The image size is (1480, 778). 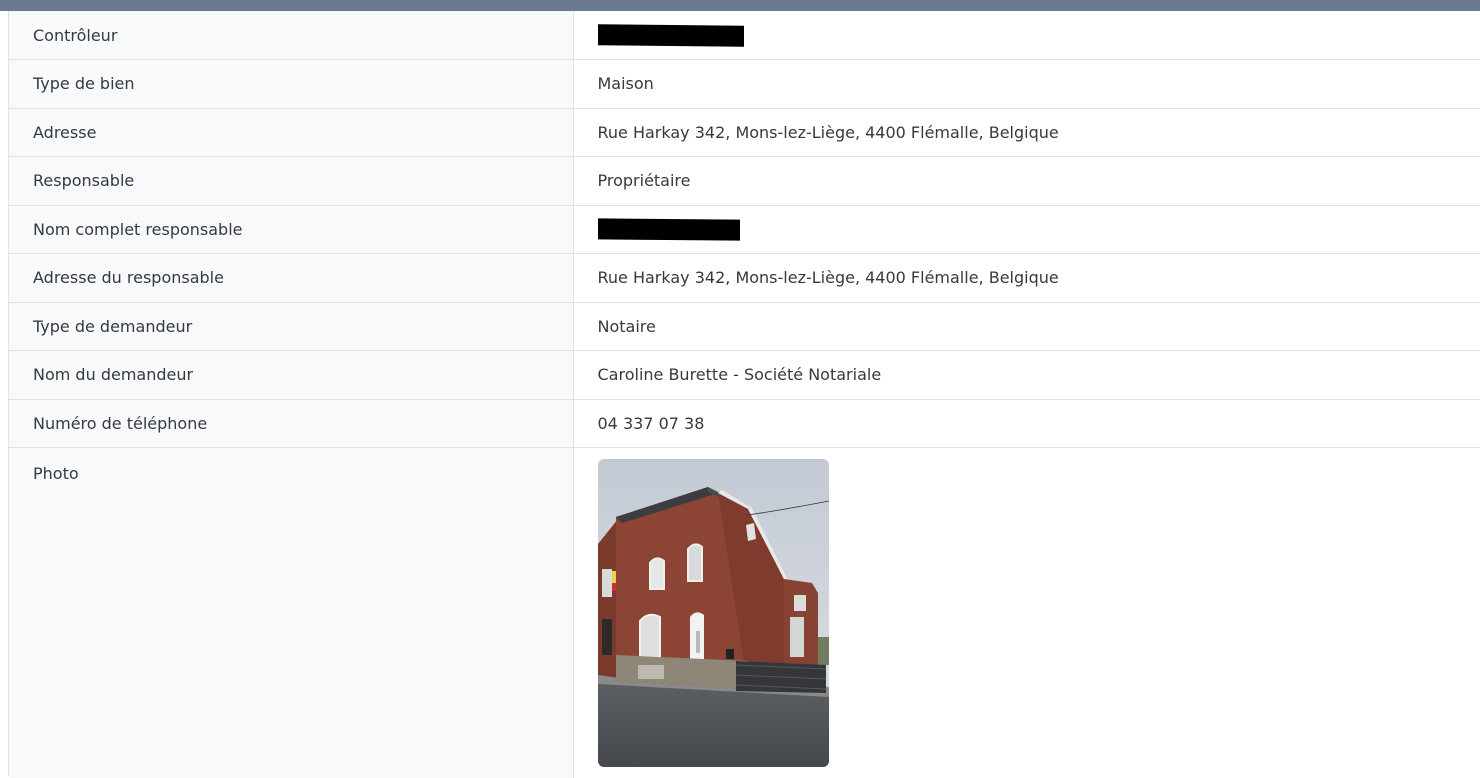 I want to click on row-label-nom-complet-responsable: Nom complet responsable, so click(x=291, y=229).